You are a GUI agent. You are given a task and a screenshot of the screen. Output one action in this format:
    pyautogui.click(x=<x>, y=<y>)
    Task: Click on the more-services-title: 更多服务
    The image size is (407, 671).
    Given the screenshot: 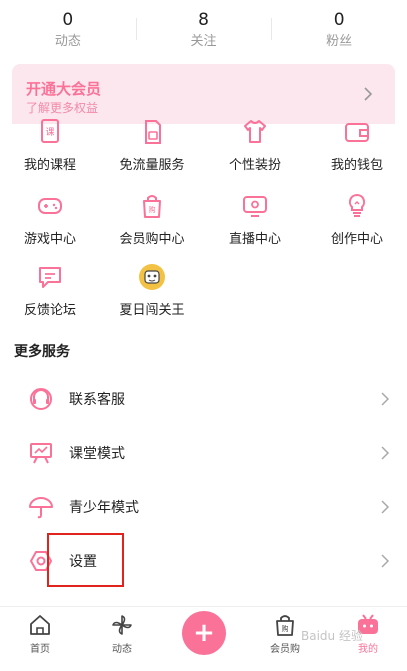 What is the action you would take?
    pyautogui.click(x=42, y=352)
    